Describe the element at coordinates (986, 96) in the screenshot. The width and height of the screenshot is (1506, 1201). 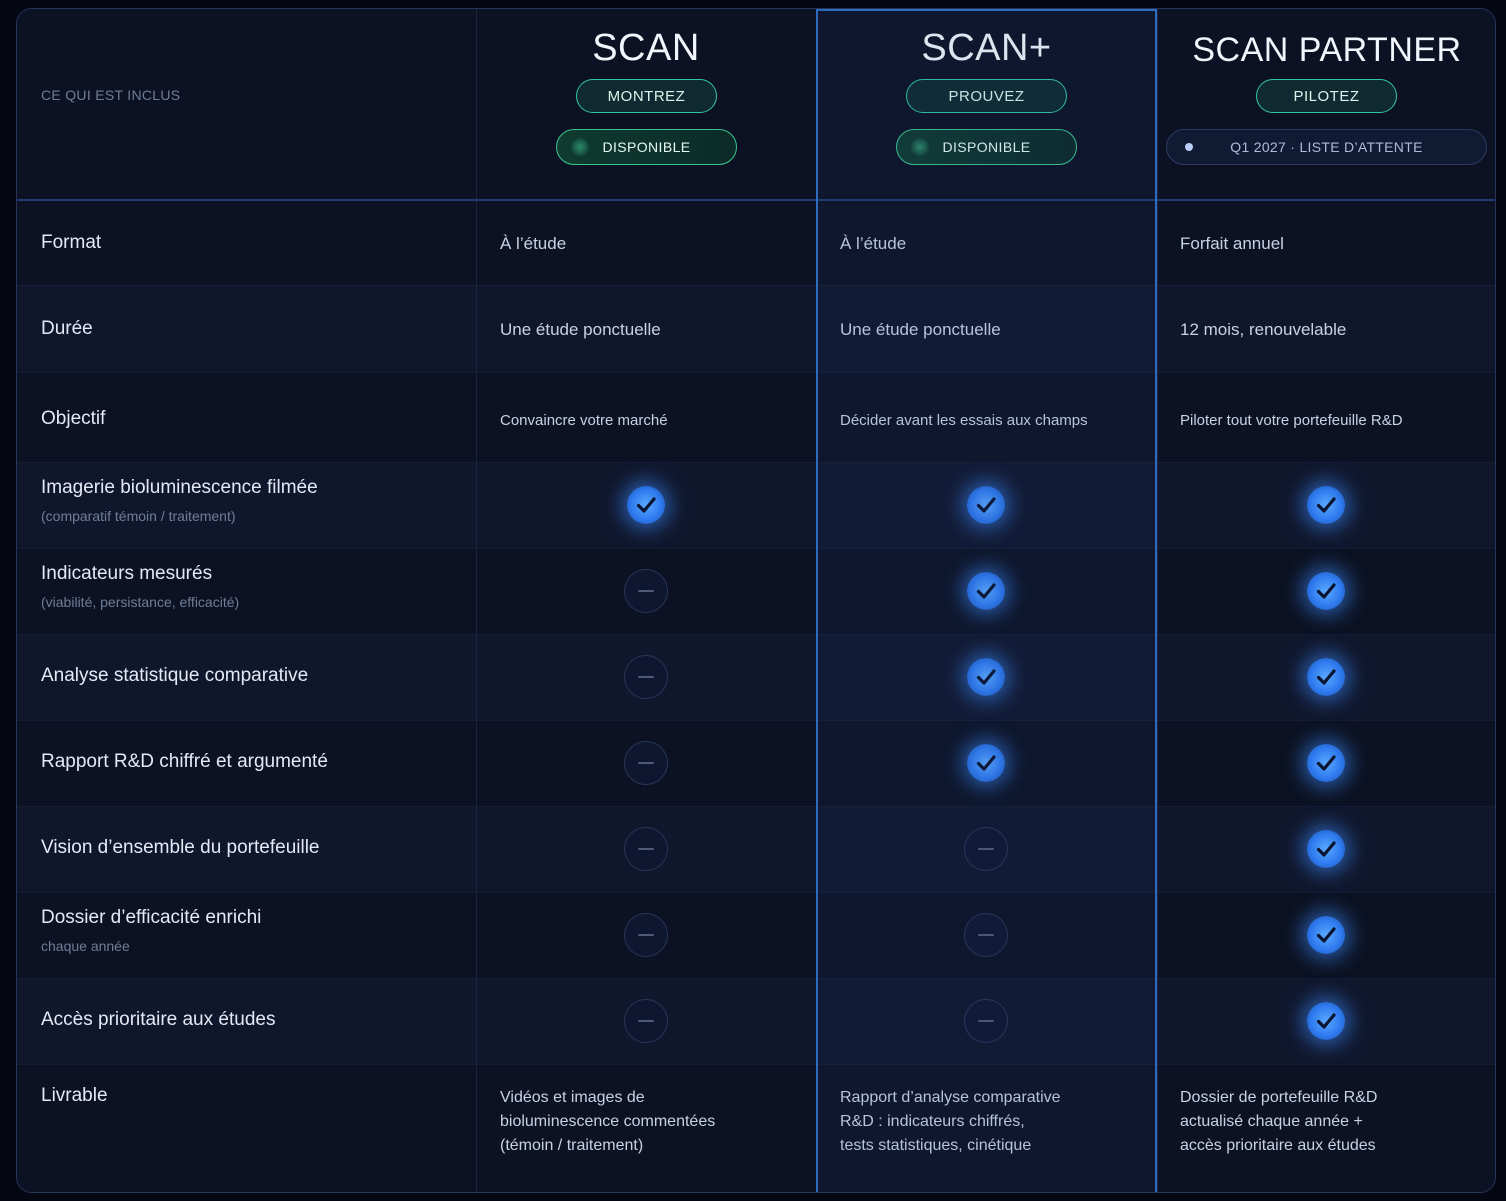
I see `plan-tag-scan-plus: PROUVEZ` at that location.